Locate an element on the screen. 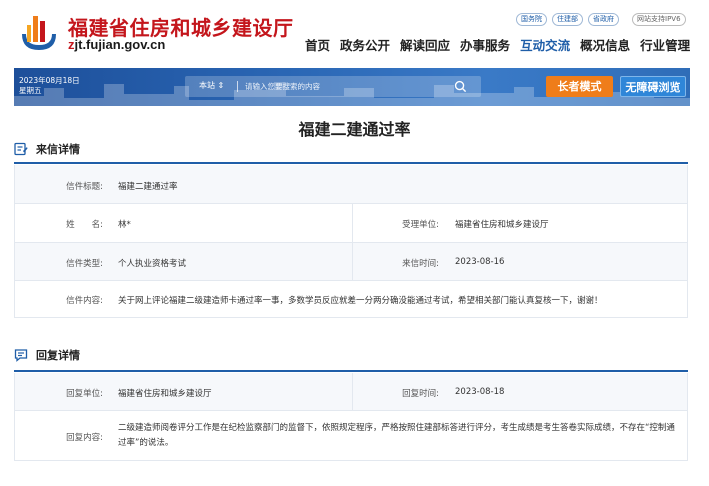 This screenshot has width=709, height=486. elder-mode-button: 长者模式 is located at coordinates (579, 86).